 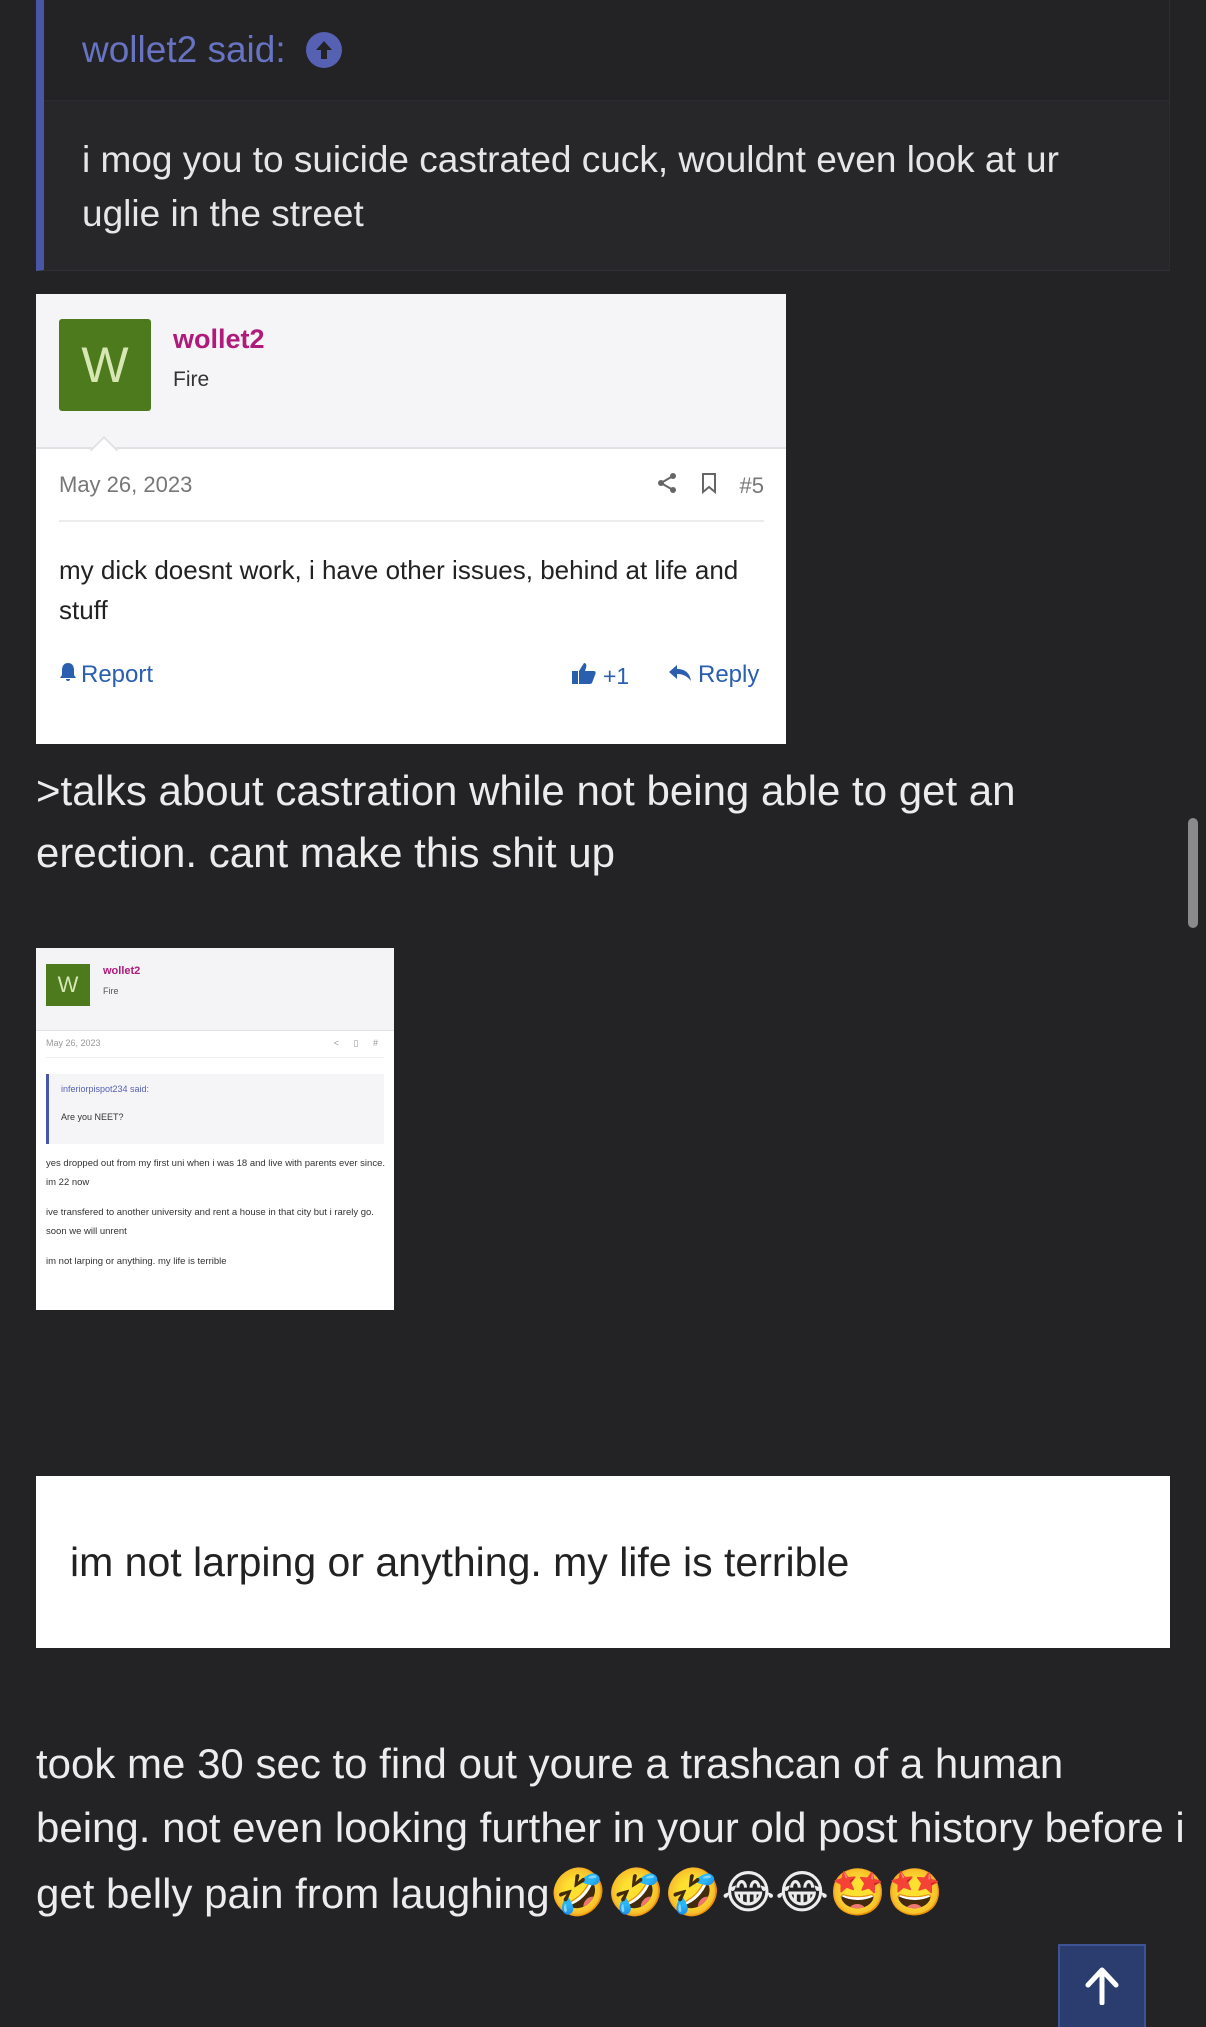 I want to click on reply-link: Reply, so click(x=713, y=675).